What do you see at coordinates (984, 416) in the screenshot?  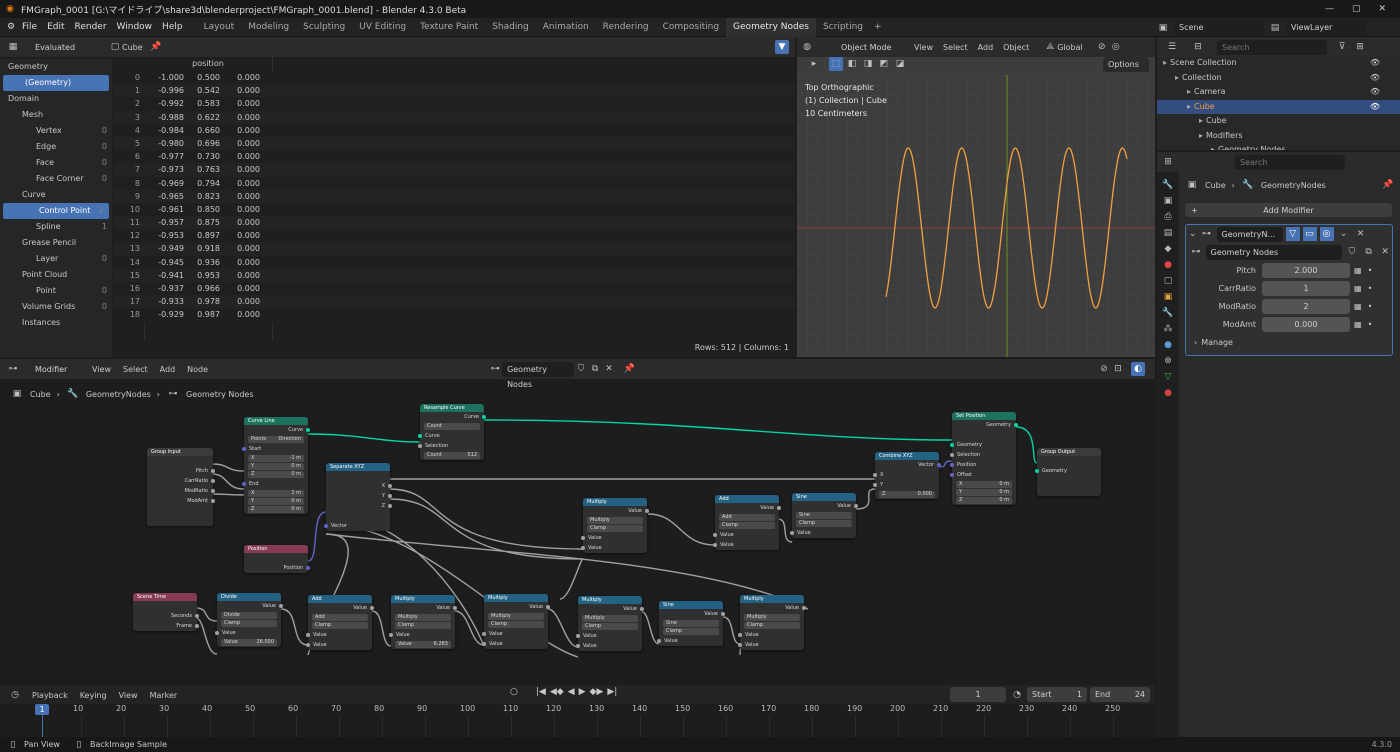 I see `node-header: Set Position` at bounding box center [984, 416].